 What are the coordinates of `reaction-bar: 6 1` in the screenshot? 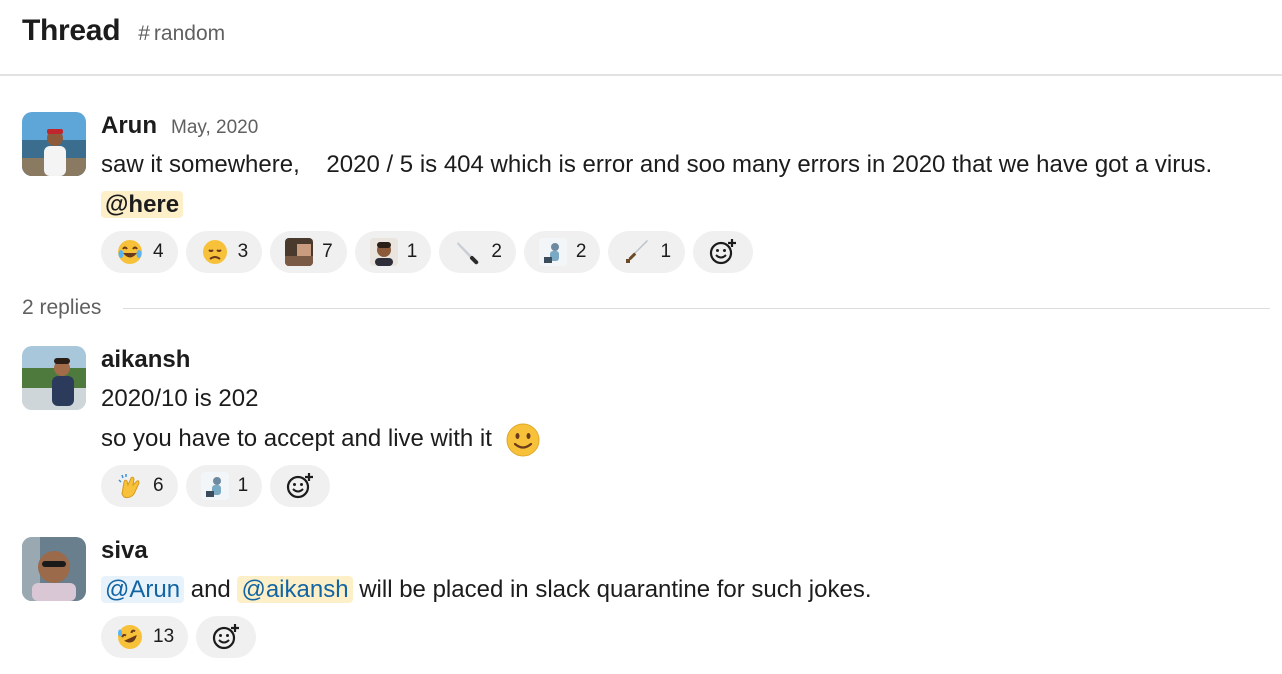 It's located at (684, 486).